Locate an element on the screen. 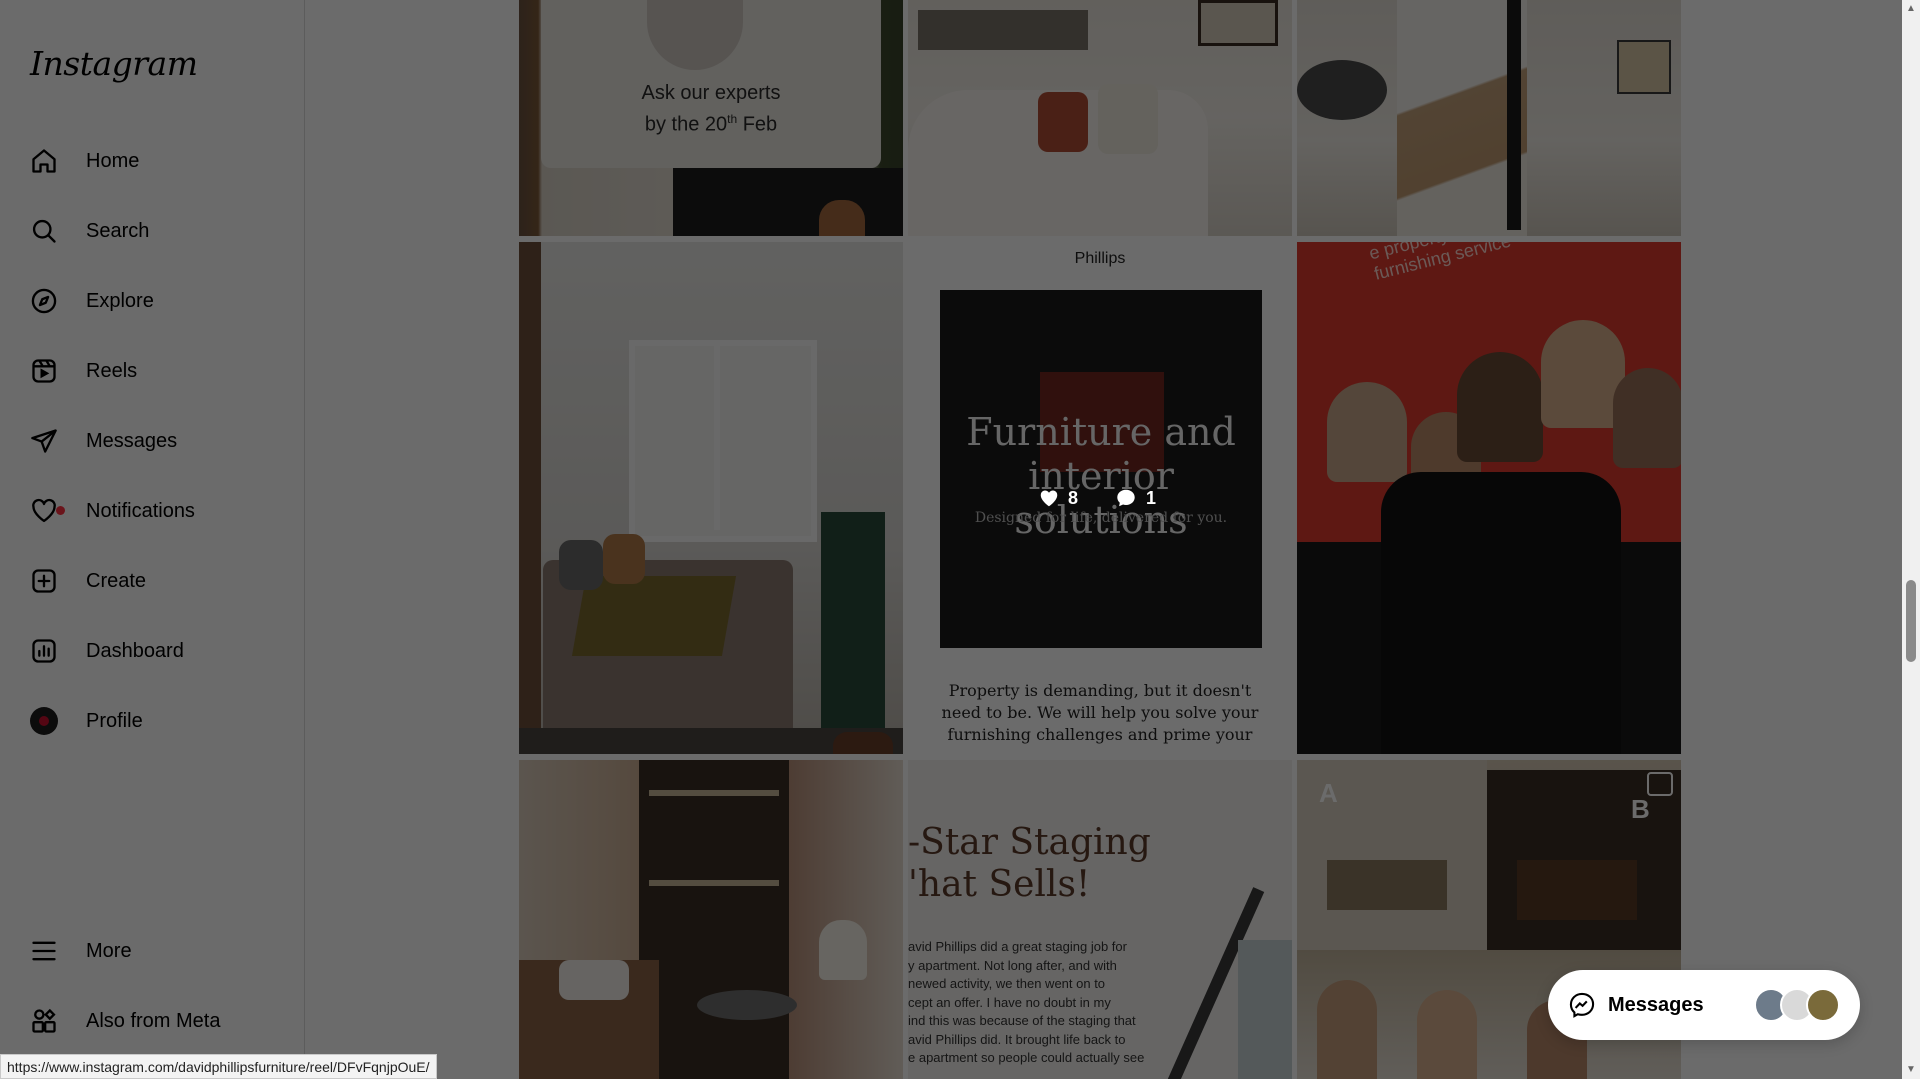  post-caption-line: Feb is located at coordinates (757, 124).